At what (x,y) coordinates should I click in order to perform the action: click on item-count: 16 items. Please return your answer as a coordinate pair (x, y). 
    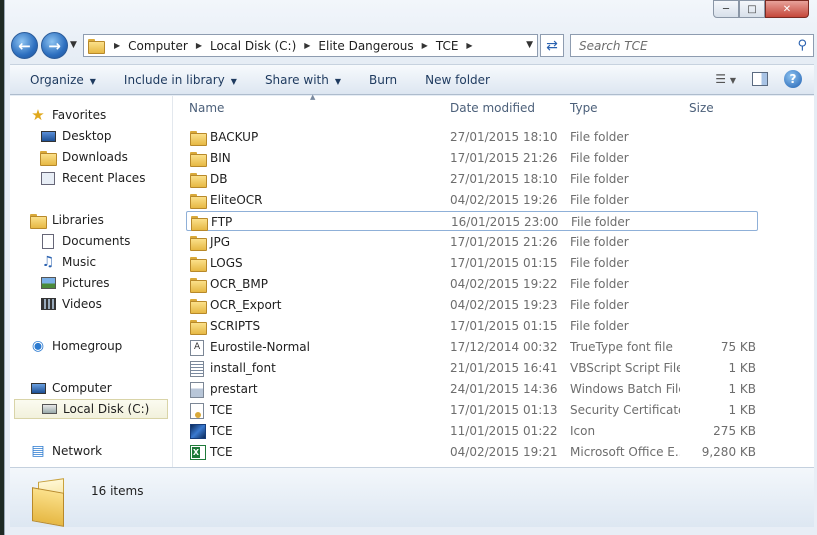
    Looking at the image, I should click on (117, 491).